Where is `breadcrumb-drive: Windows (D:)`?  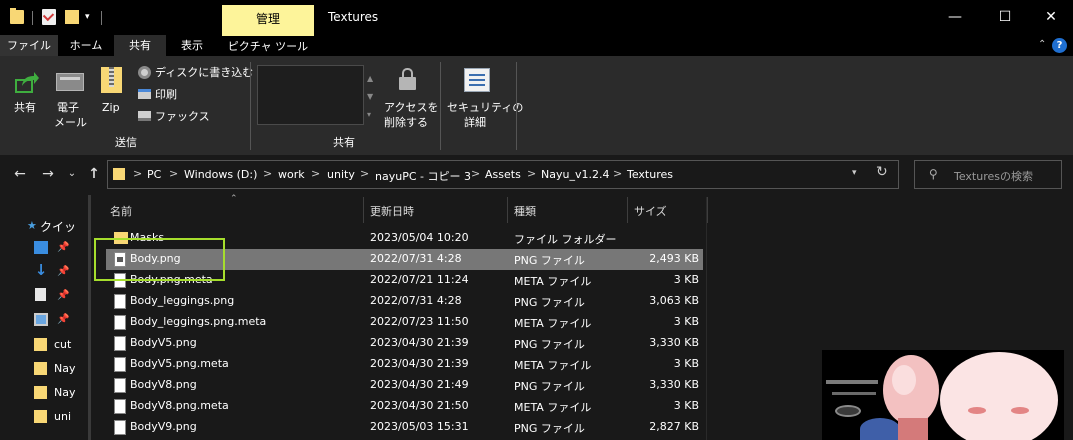 breadcrumb-drive: Windows (D:) is located at coordinates (220, 174).